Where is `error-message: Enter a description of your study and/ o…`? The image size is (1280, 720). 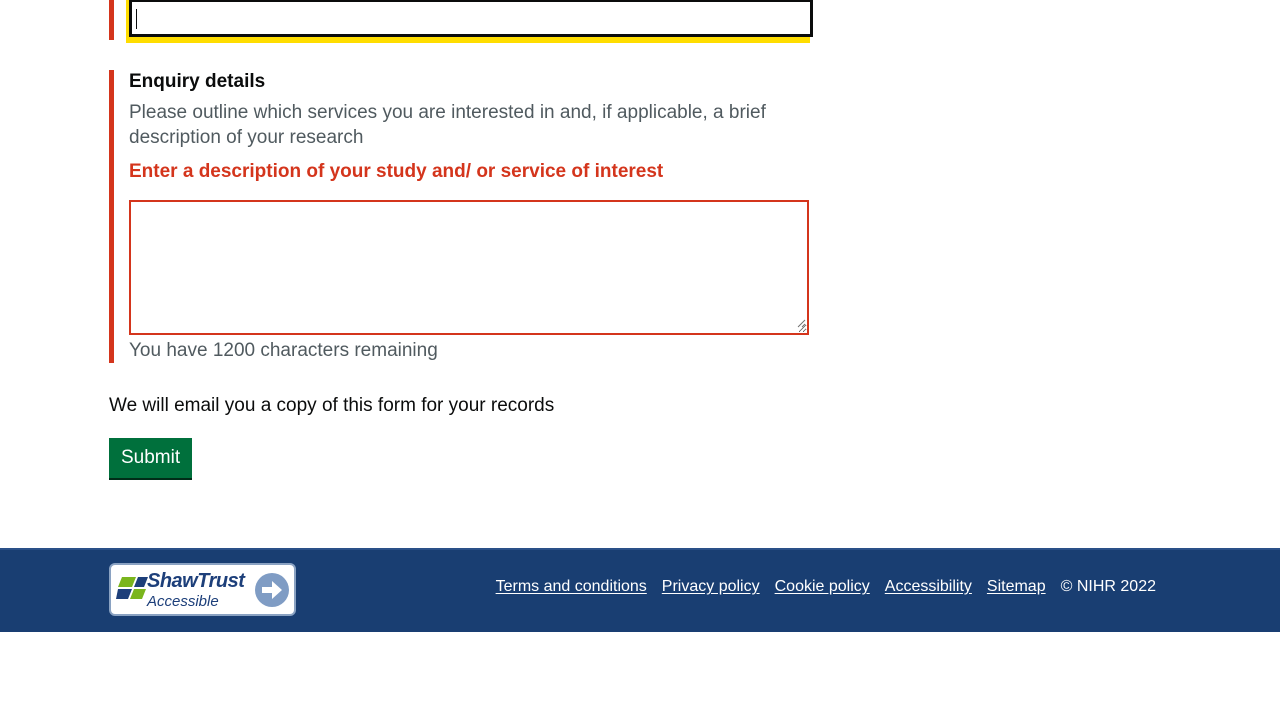 error-message: Enter a description of your study and/ o… is located at coordinates (396, 171).